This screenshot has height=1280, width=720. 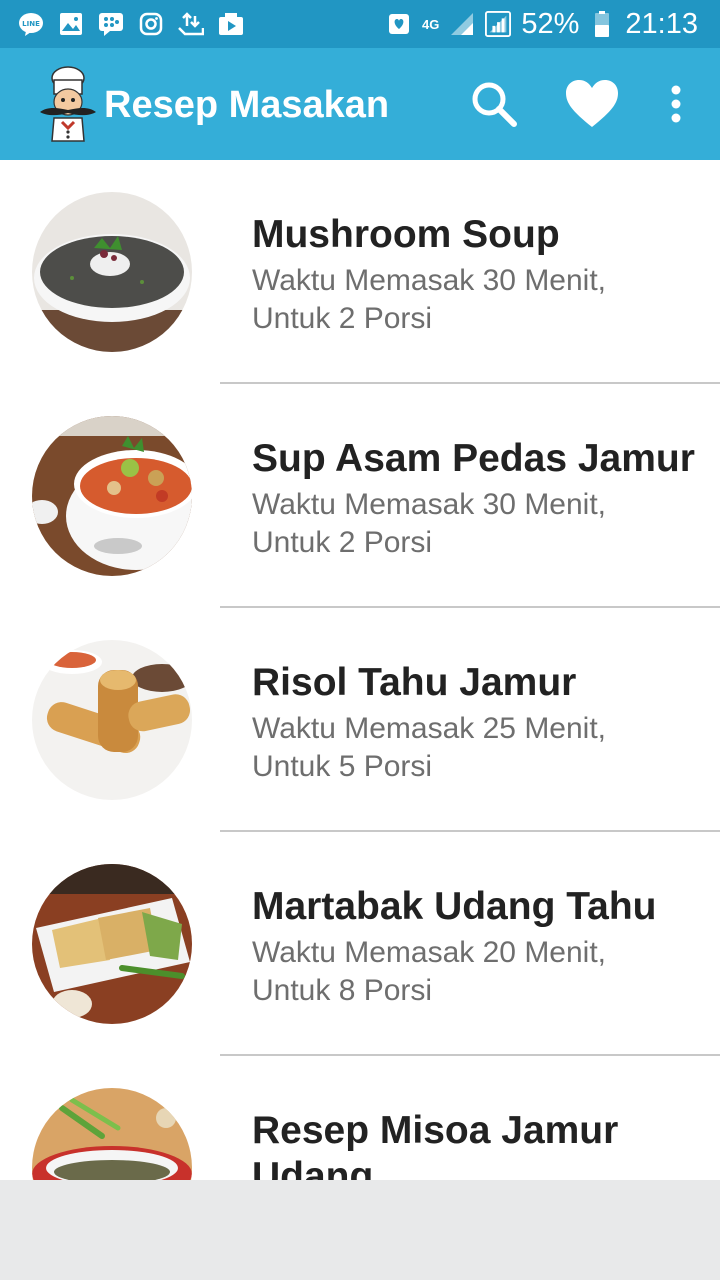 What do you see at coordinates (482, 748) in the screenshot?
I see `recipe-info: Waktu Memasak 25 Menit, Untuk 5 Porsi` at bounding box center [482, 748].